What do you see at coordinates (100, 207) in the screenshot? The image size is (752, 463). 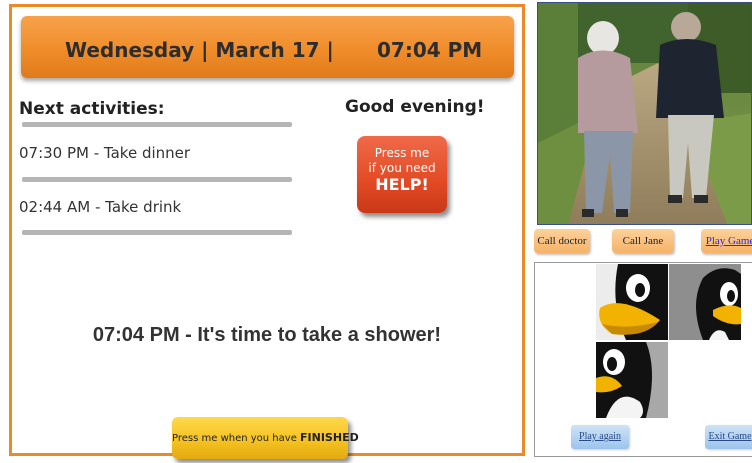 I see `activity-item: 02:44 AM - Take drink` at bounding box center [100, 207].